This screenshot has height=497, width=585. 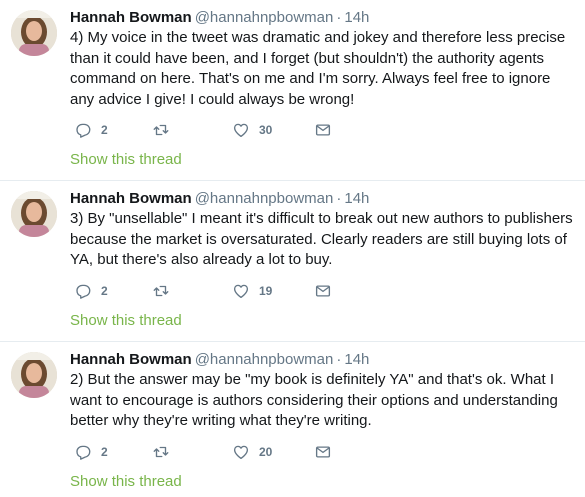 I want to click on tweet-actions: 2 30, so click(x=234, y=130).